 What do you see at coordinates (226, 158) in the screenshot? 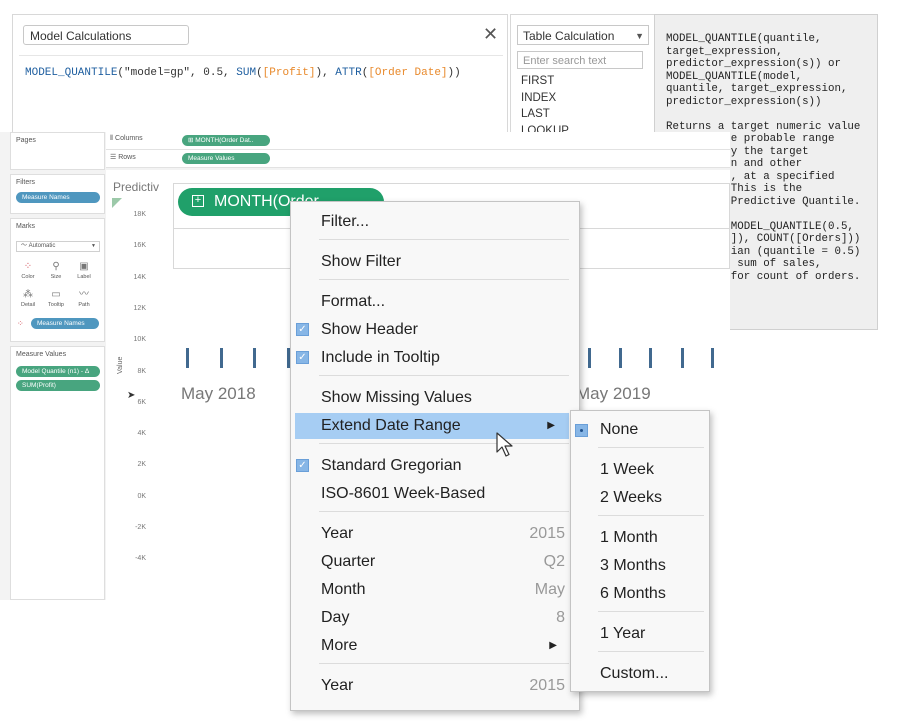
I see `rows-pill: Measure Values` at bounding box center [226, 158].